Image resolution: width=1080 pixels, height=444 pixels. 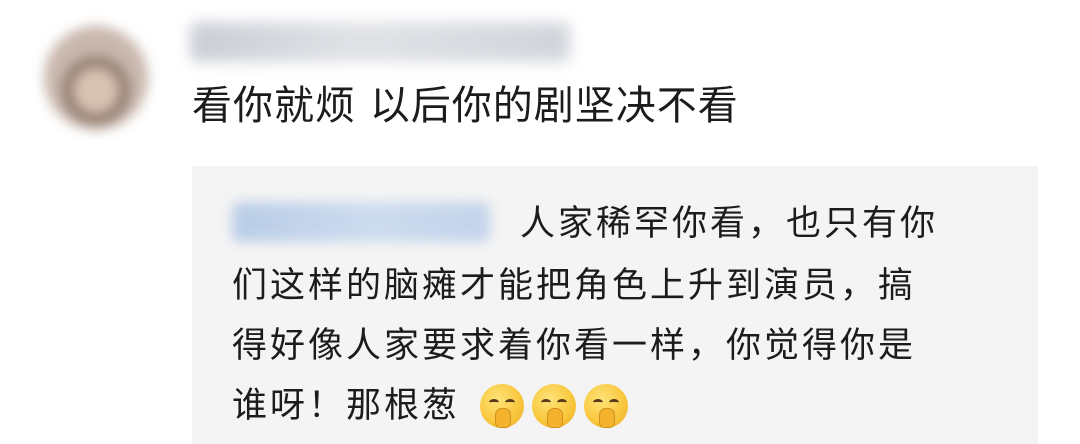 I want to click on emoji-group, so click(x=554, y=407).